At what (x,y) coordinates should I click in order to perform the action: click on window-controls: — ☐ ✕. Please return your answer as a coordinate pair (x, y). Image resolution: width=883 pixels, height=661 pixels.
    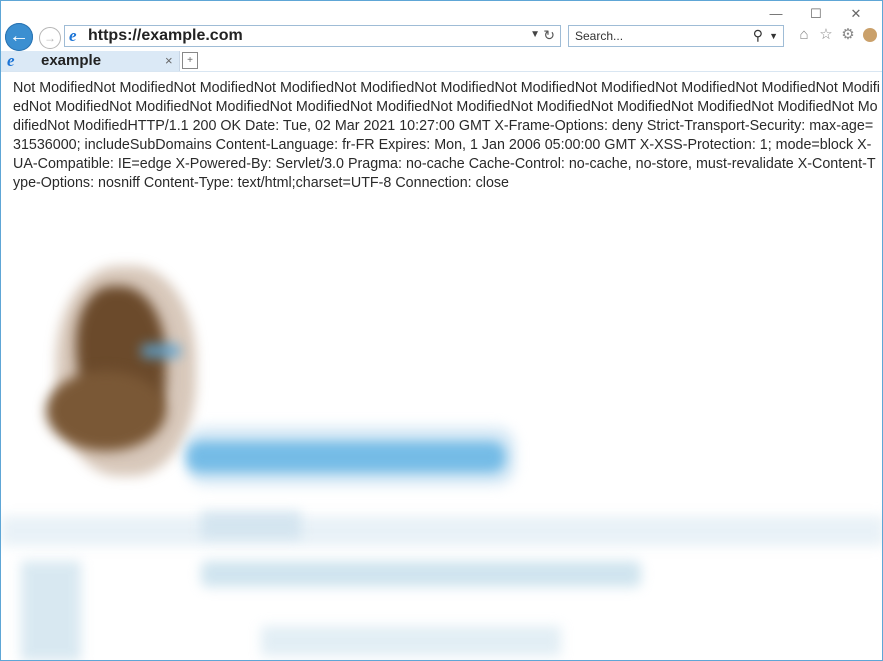
    Looking at the image, I should click on (816, 14).